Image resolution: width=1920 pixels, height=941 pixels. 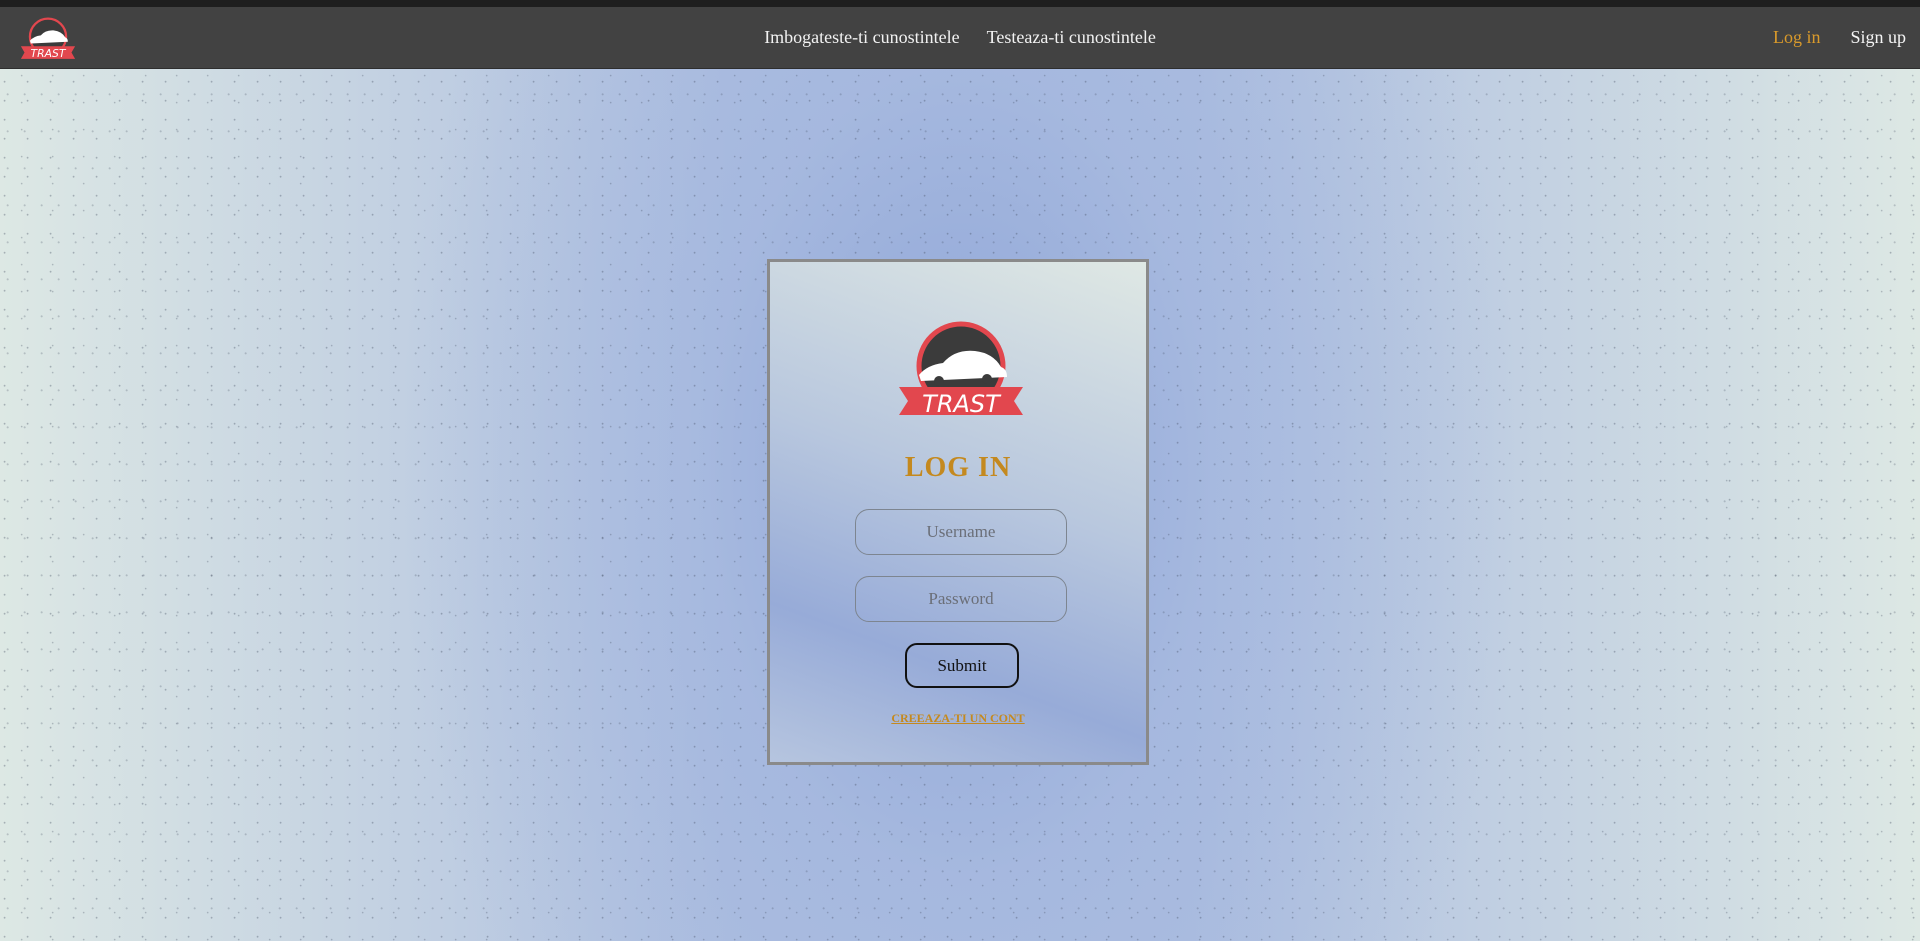 What do you see at coordinates (958, 467) in the screenshot?
I see `login-title: LOG IN` at bounding box center [958, 467].